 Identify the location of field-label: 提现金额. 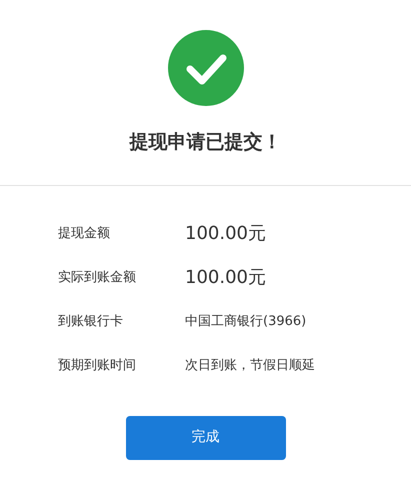
(84, 233).